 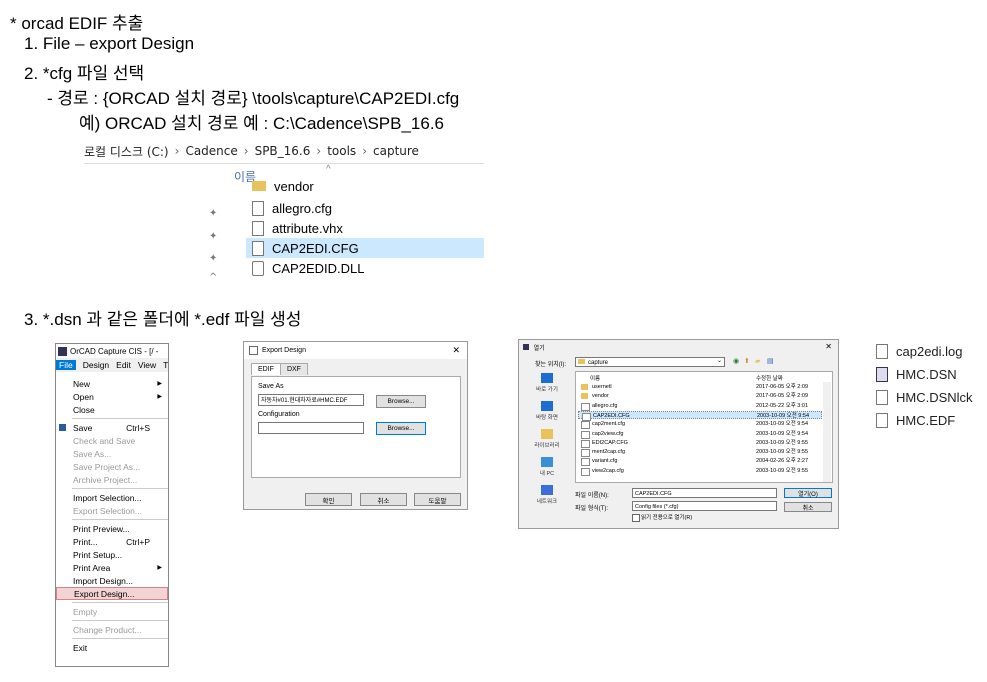 I want to click on scrollbar, so click(x=827, y=432).